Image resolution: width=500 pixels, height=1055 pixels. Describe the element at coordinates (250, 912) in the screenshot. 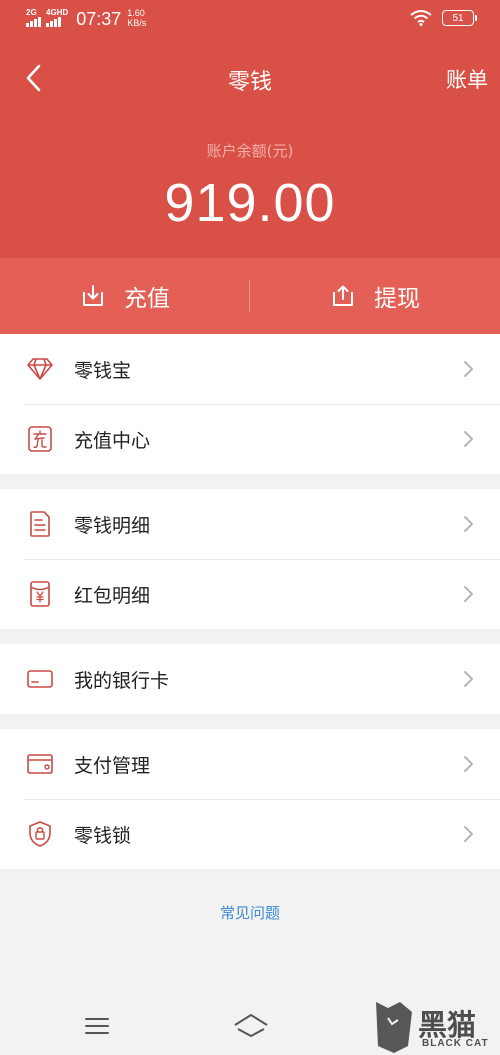

I see `faq-link: 常见问题` at that location.